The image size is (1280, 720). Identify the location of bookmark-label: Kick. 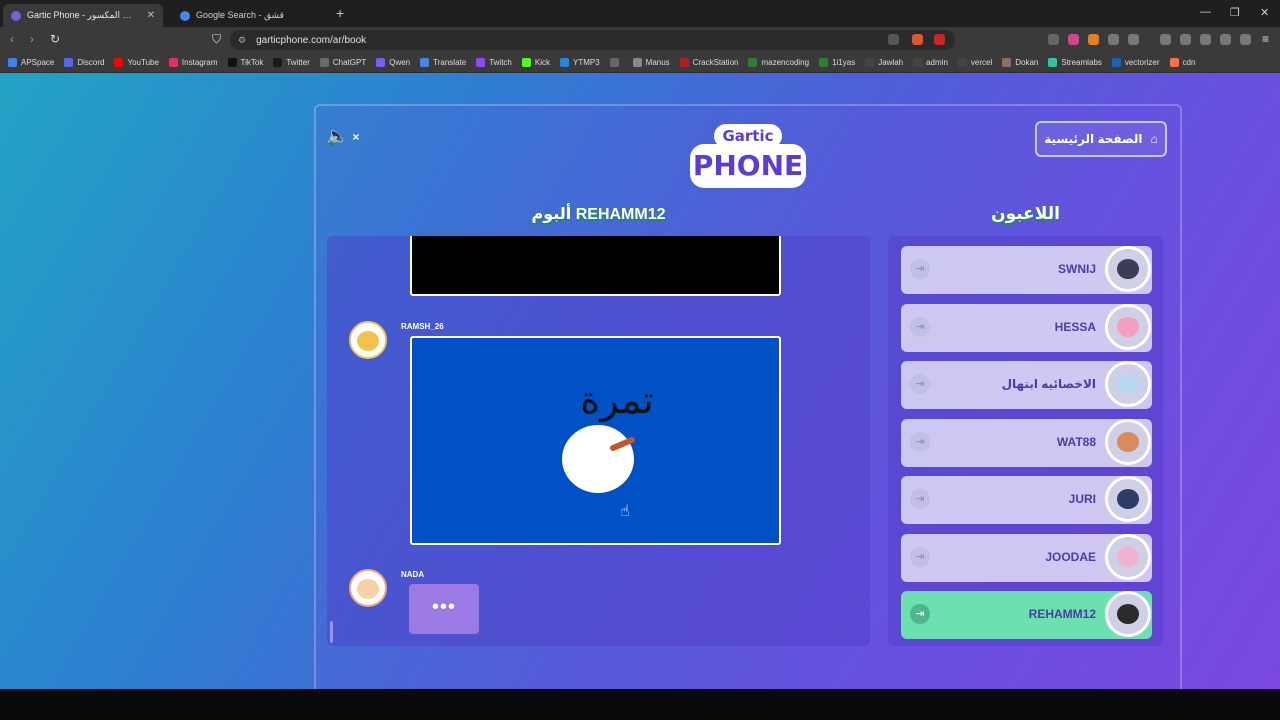
(542, 62).